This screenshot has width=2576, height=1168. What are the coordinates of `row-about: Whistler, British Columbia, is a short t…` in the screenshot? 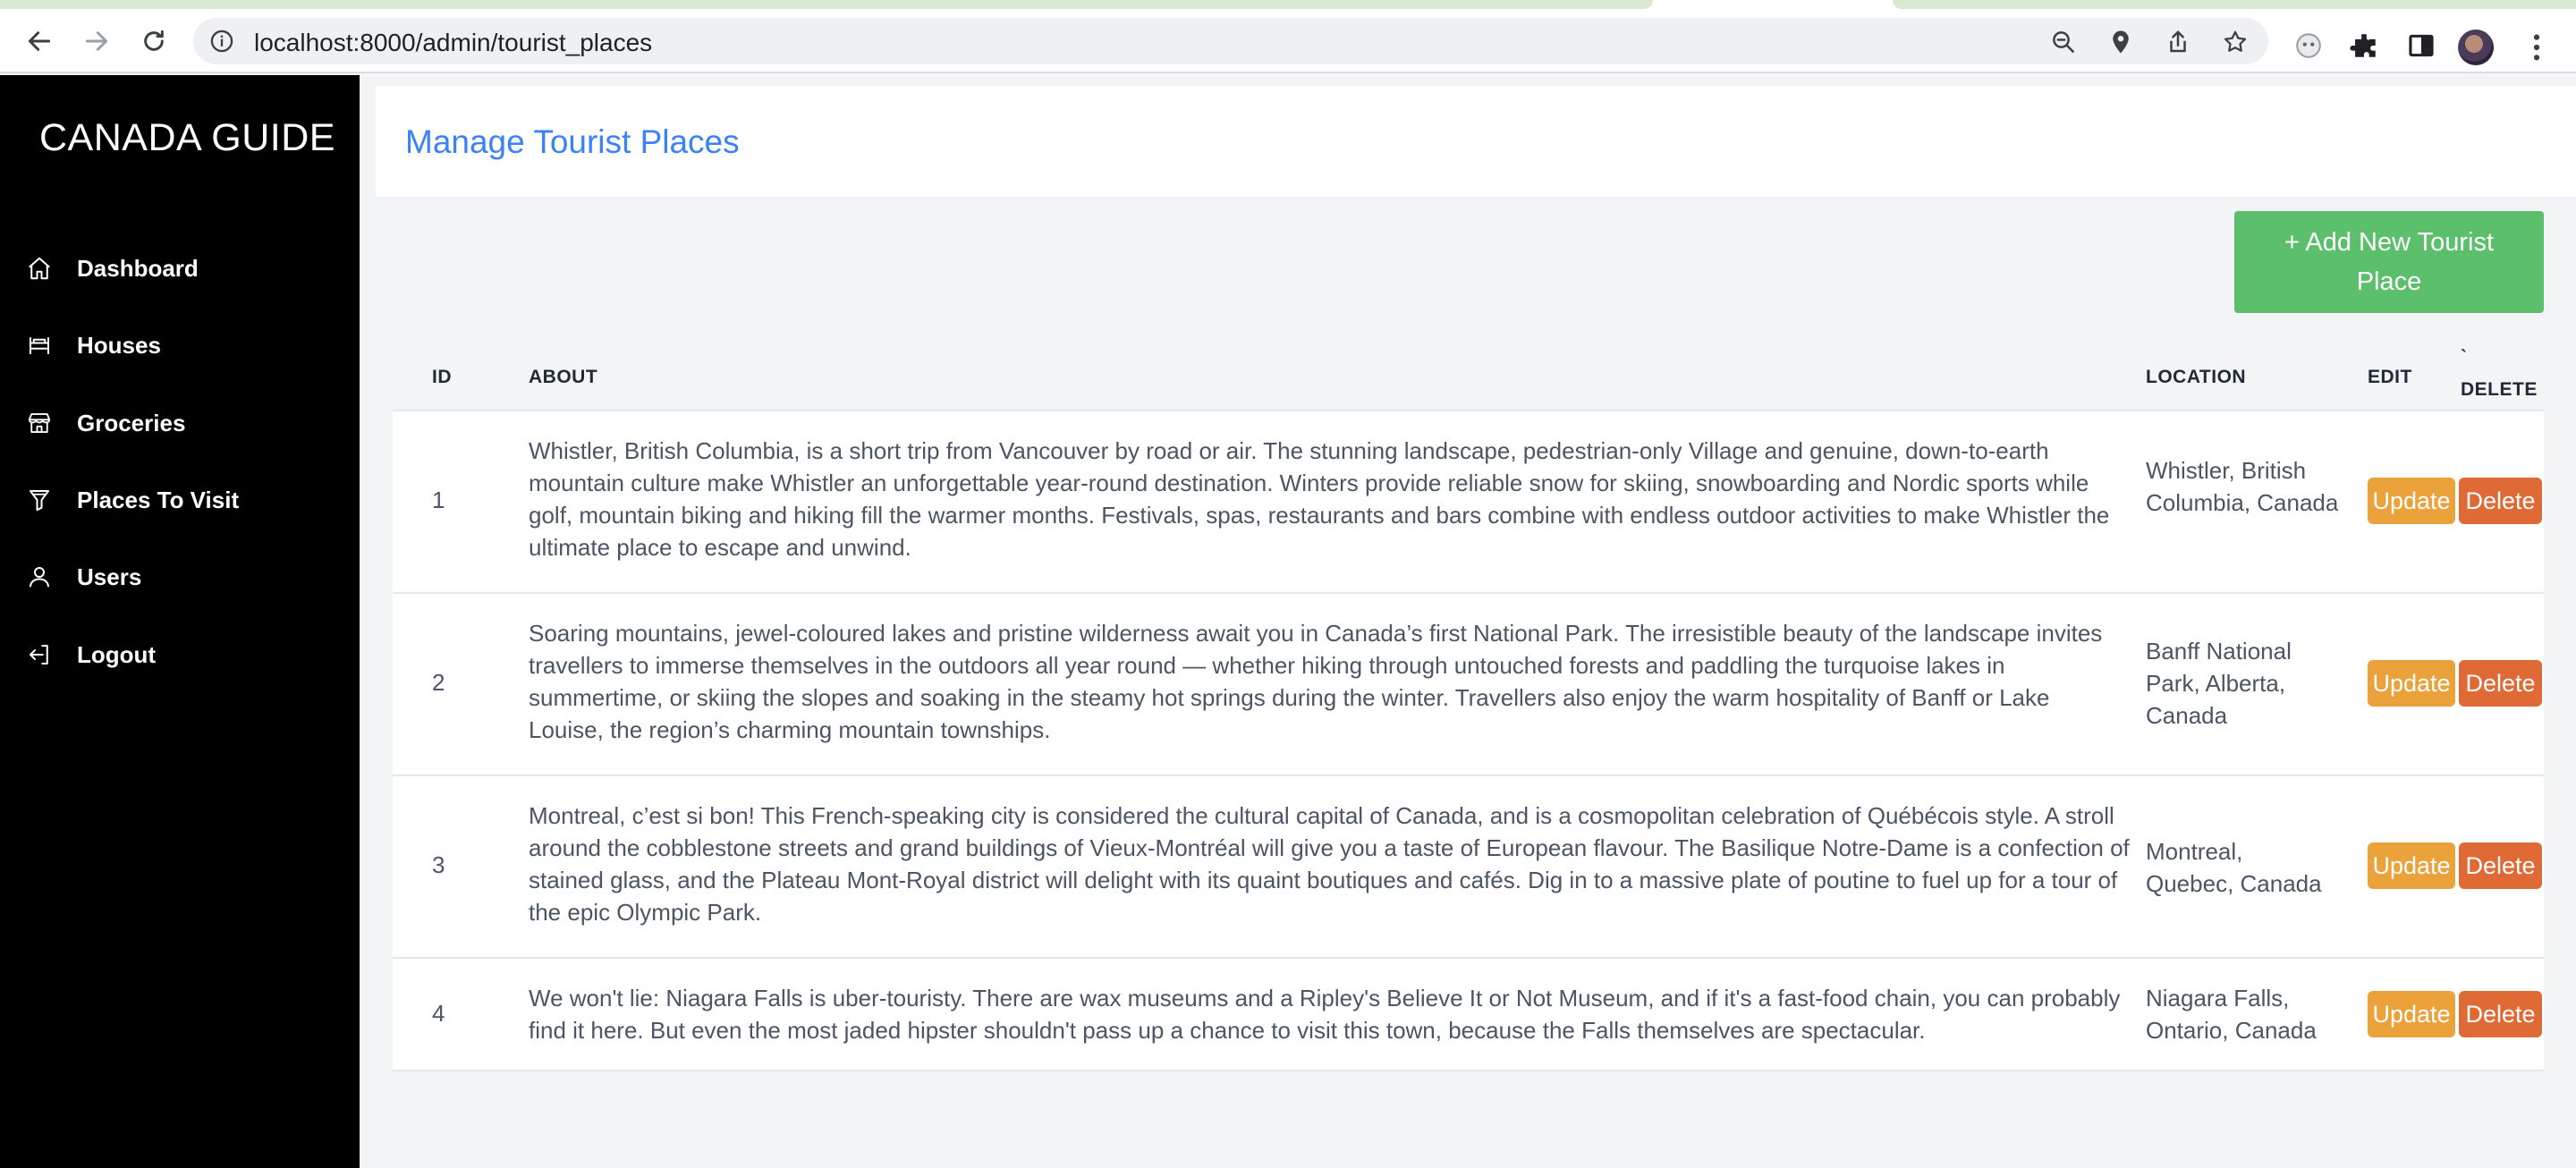 It's located at (1319, 499).